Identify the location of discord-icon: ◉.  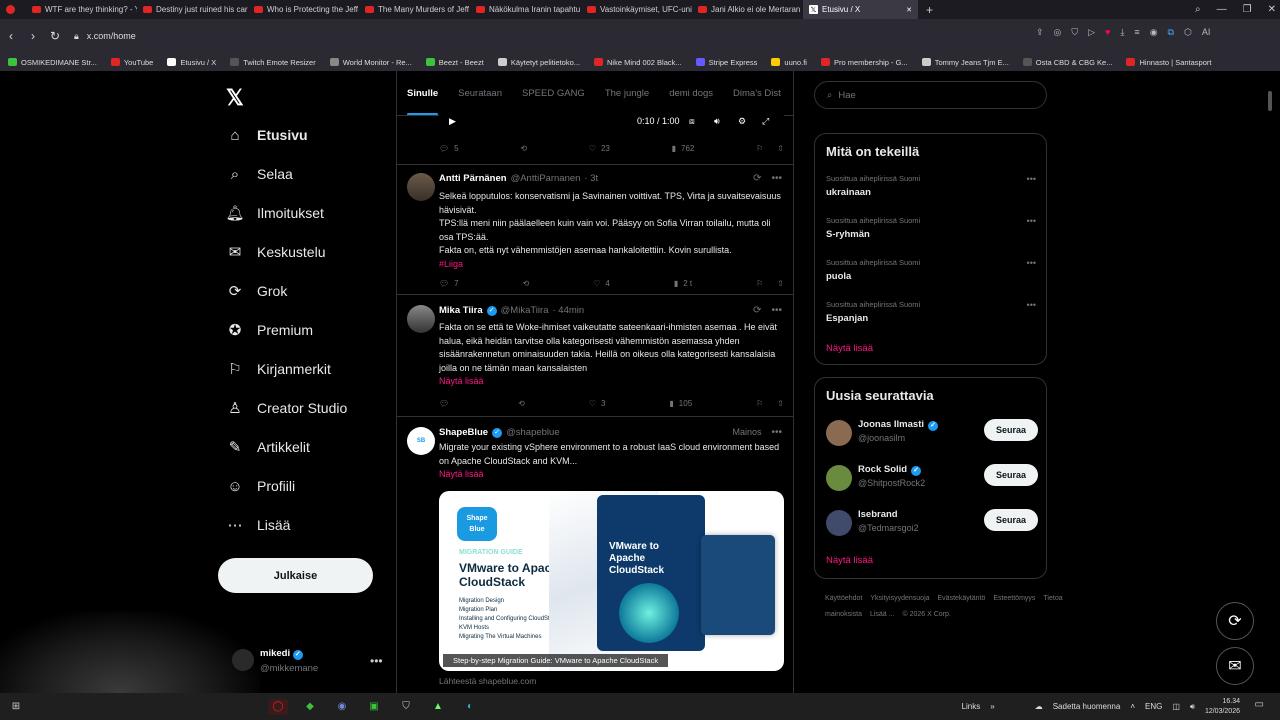
(342, 707).